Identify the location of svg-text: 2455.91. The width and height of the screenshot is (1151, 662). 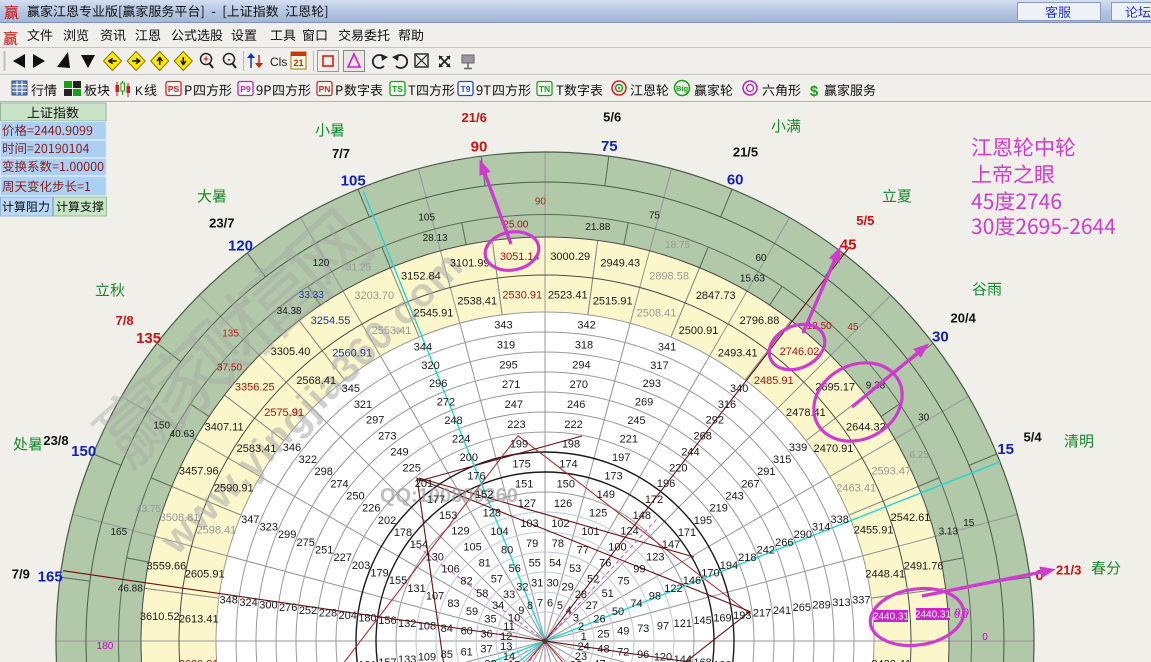
(874, 531).